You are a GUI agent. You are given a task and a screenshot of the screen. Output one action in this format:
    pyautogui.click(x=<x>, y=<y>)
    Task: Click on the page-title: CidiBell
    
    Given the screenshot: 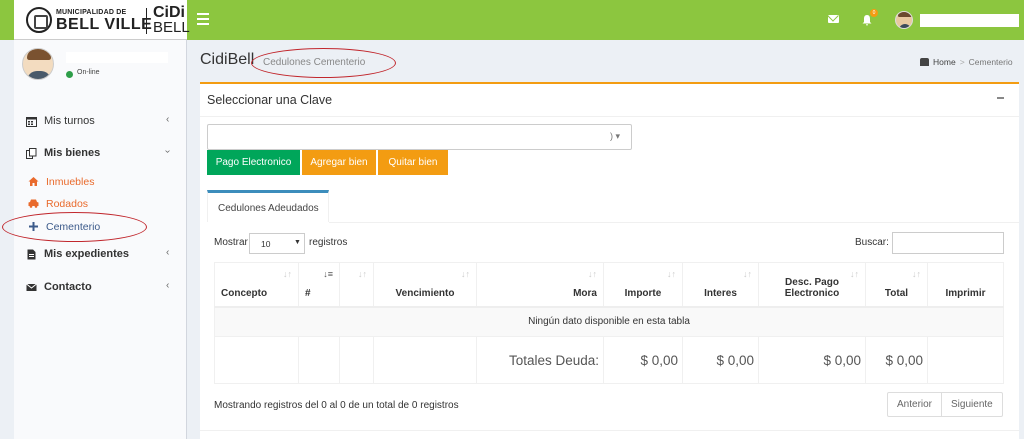 What is the action you would take?
    pyautogui.click(x=227, y=59)
    